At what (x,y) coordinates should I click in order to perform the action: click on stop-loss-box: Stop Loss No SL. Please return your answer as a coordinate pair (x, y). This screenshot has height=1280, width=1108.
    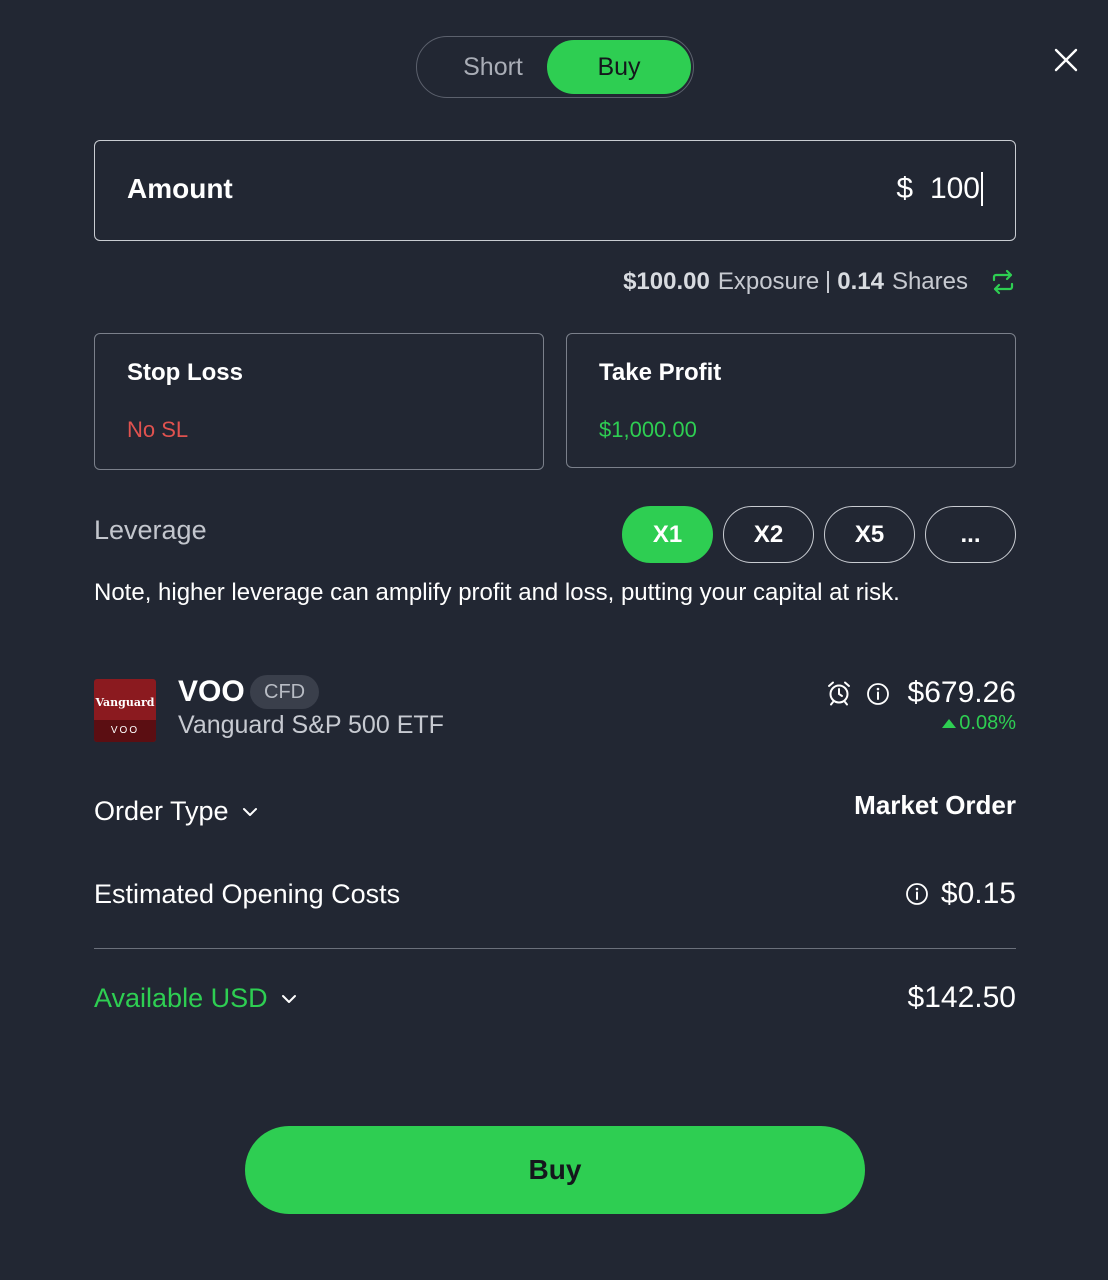
    Looking at the image, I should click on (319, 401).